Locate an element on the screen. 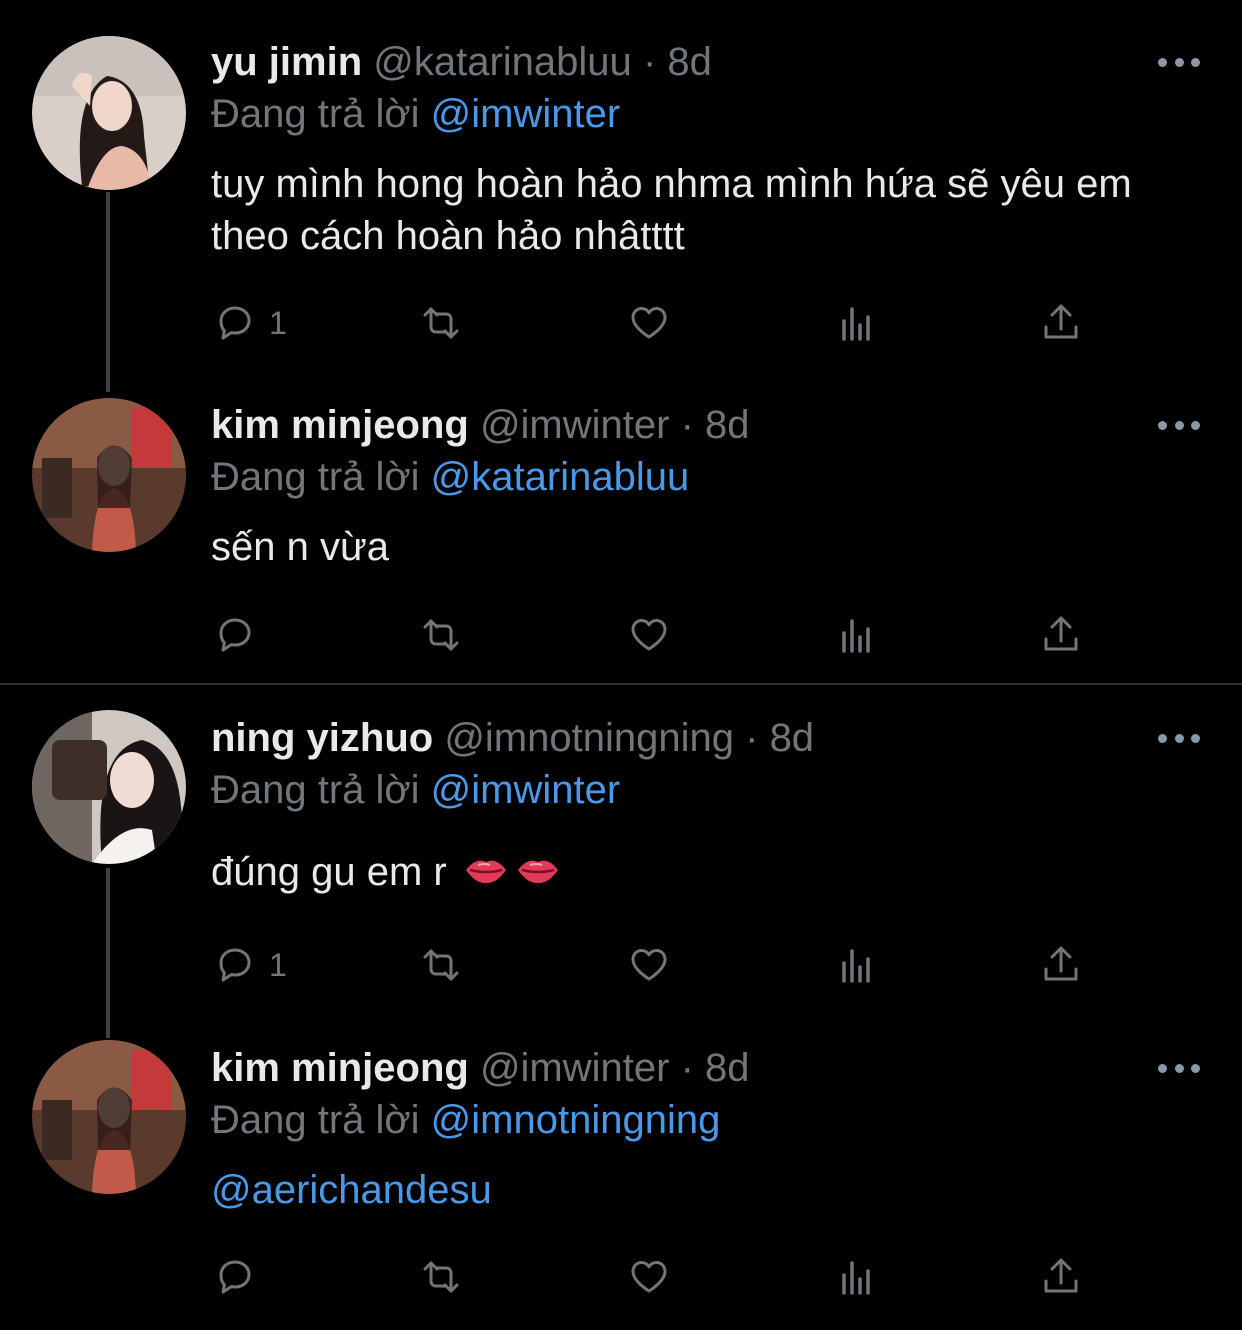 This screenshot has height=1330, width=1242. replying-to-handle: @imnotningning is located at coordinates (576, 1120).